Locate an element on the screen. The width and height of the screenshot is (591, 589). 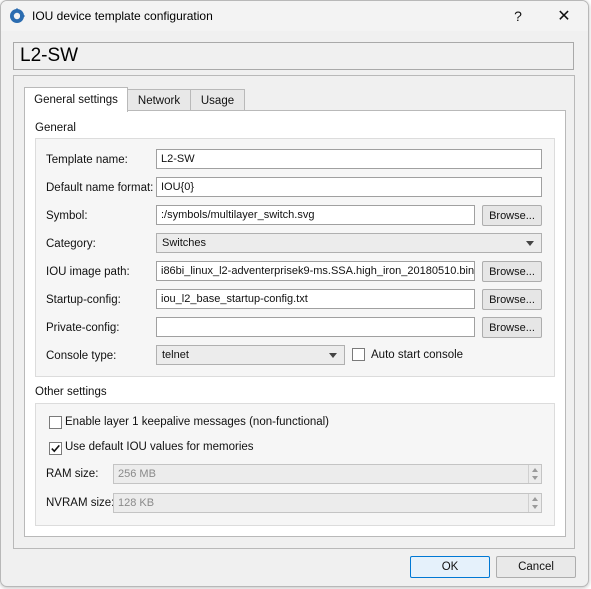
private-config-input is located at coordinates (315, 327).